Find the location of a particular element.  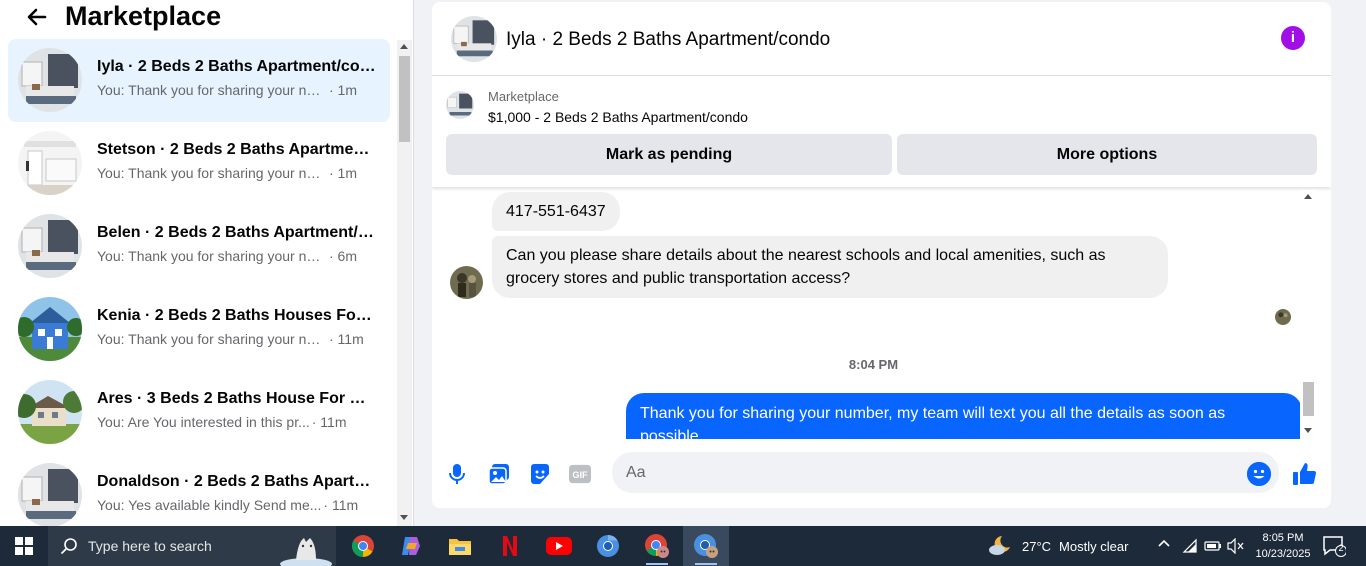

conversation-time: · 6m is located at coordinates (343, 256).